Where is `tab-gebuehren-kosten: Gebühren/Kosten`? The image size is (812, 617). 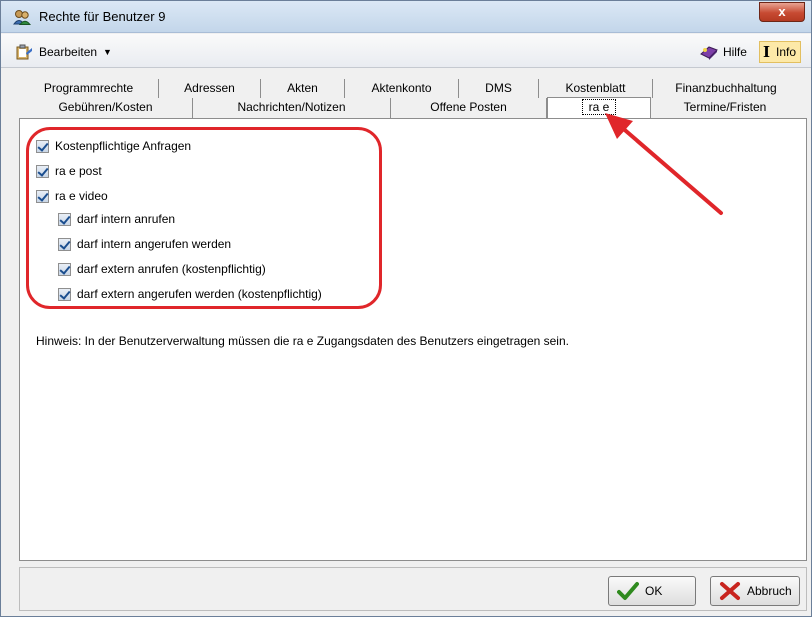 tab-gebuehren-kosten: Gebühren/Kosten is located at coordinates (106, 108).